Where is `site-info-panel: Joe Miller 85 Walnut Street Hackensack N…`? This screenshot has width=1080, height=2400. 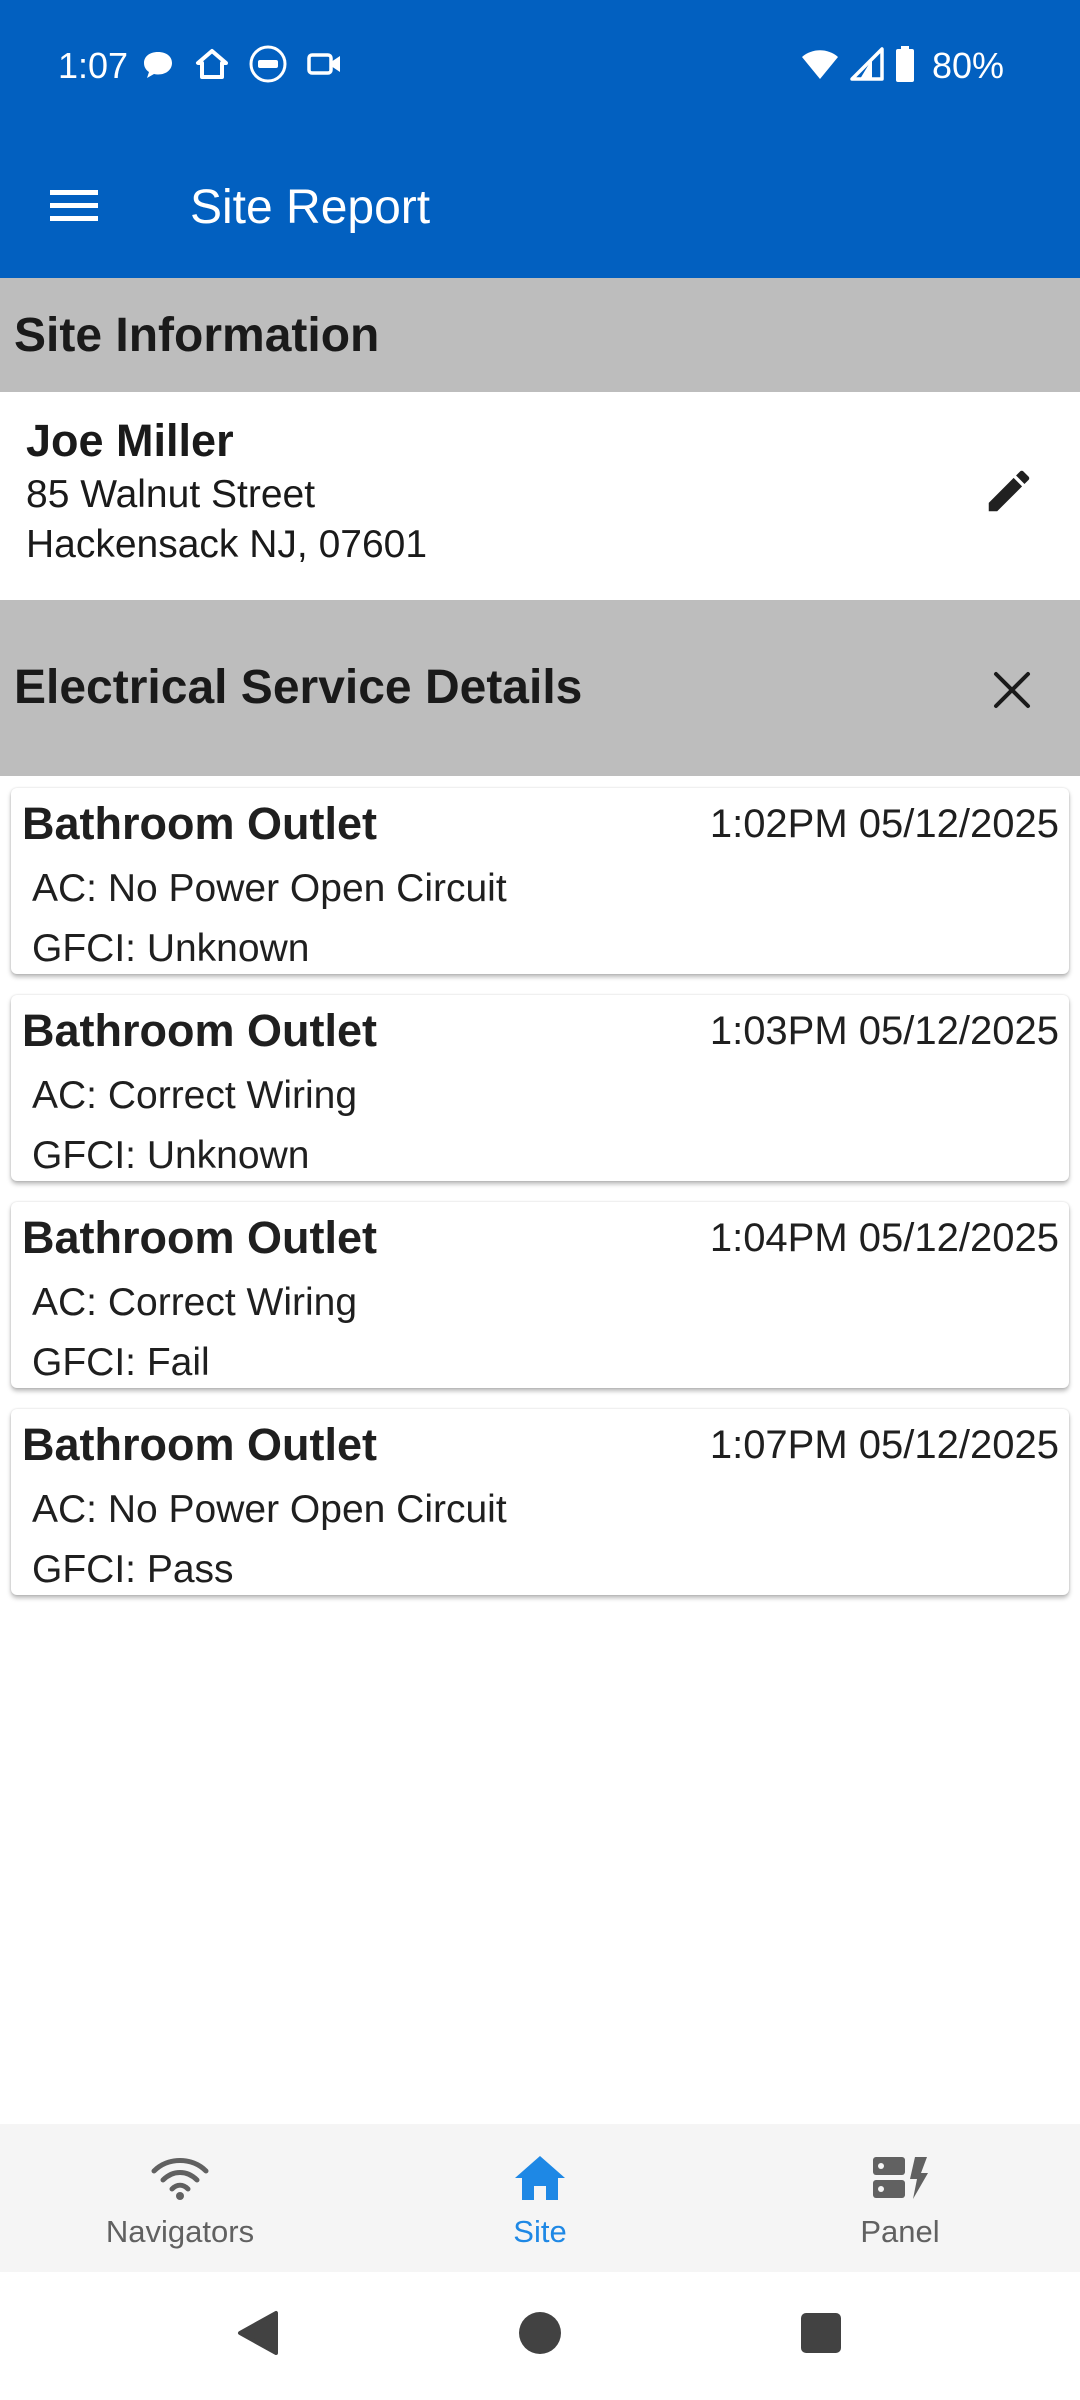
site-info-panel: Joe Miller 85 Walnut Street Hackensack N… is located at coordinates (540, 495).